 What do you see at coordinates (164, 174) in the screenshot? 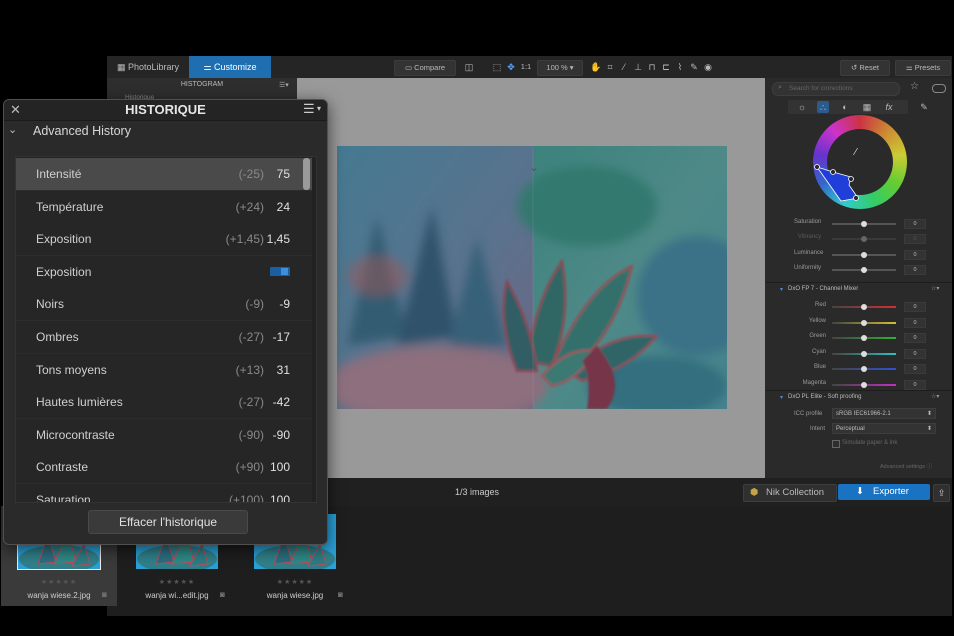
I see `history-row: Intensité (-25) 75` at bounding box center [164, 174].